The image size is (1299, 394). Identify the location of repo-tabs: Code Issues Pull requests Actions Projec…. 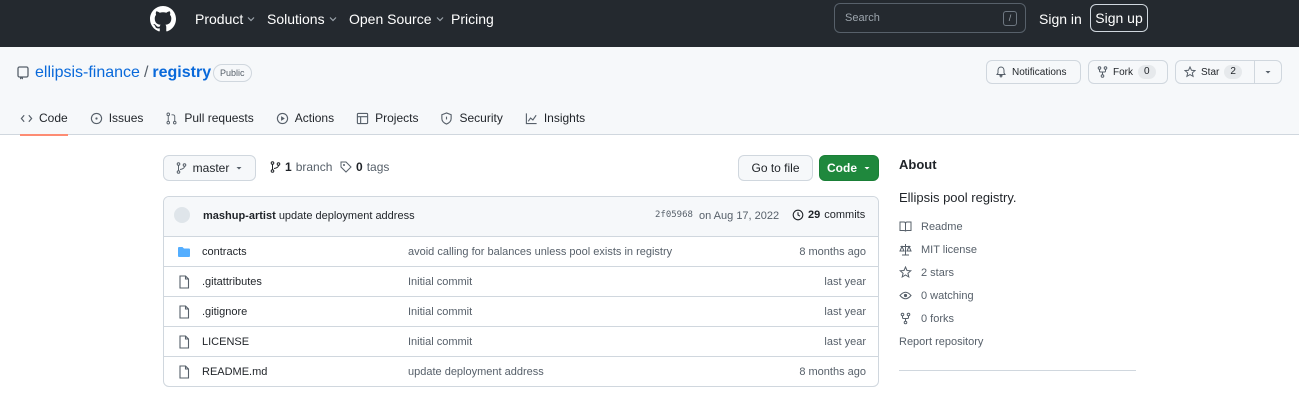
(313, 121).